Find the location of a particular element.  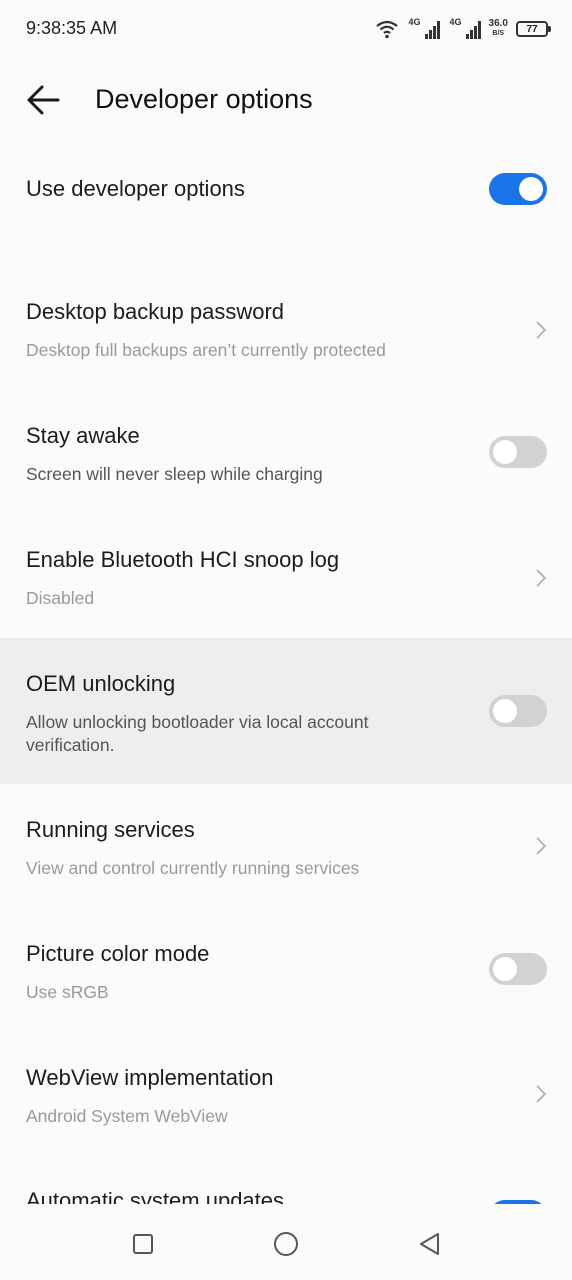

circle-icon is located at coordinates (286, 1244).